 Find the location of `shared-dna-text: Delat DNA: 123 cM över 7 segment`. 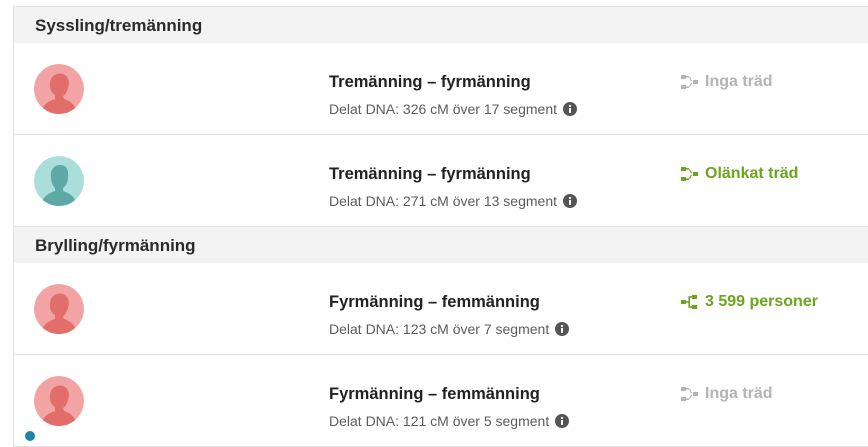

shared-dna-text: Delat DNA: 123 cM över 7 segment is located at coordinates (449, 329).